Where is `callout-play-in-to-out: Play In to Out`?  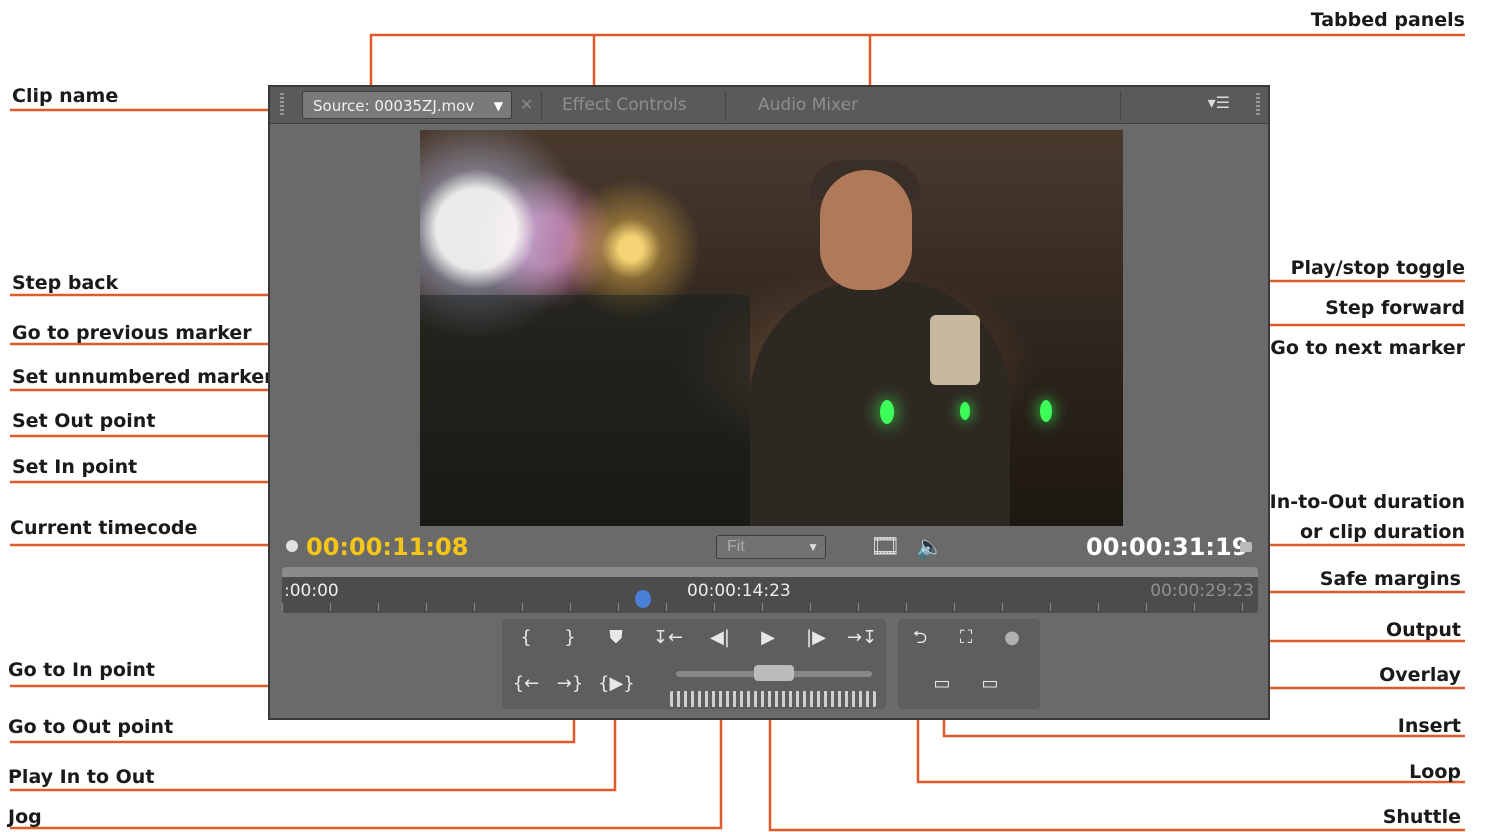 callout-play-in-to-out: Play In to Out is located at coordinates (81, 777).